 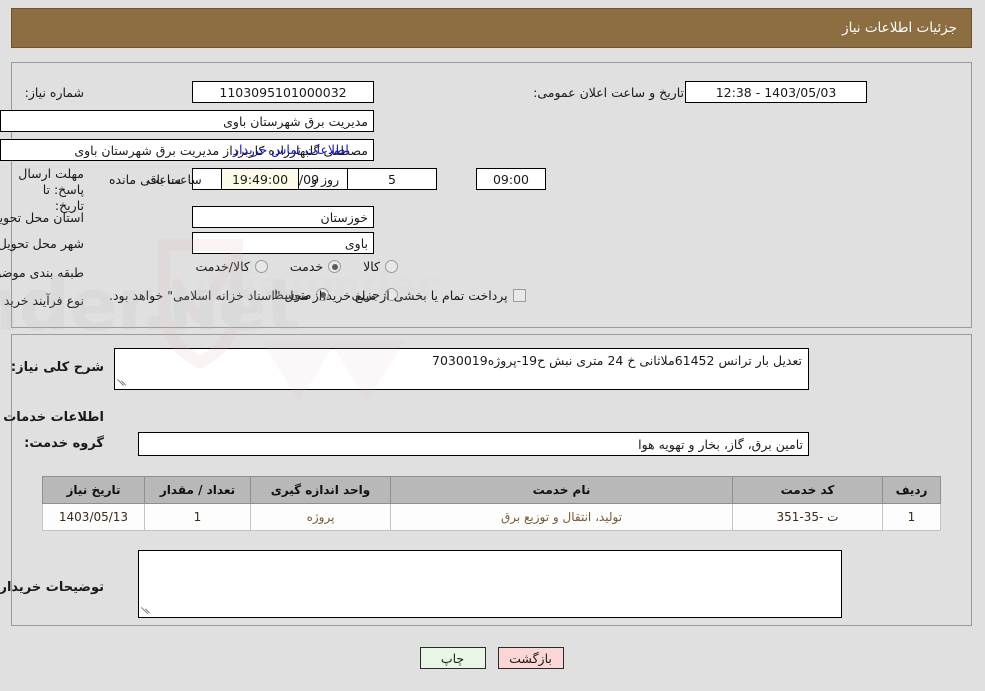 I want to click on table-cell-unit: پروژه, so click(x=321, y=517).